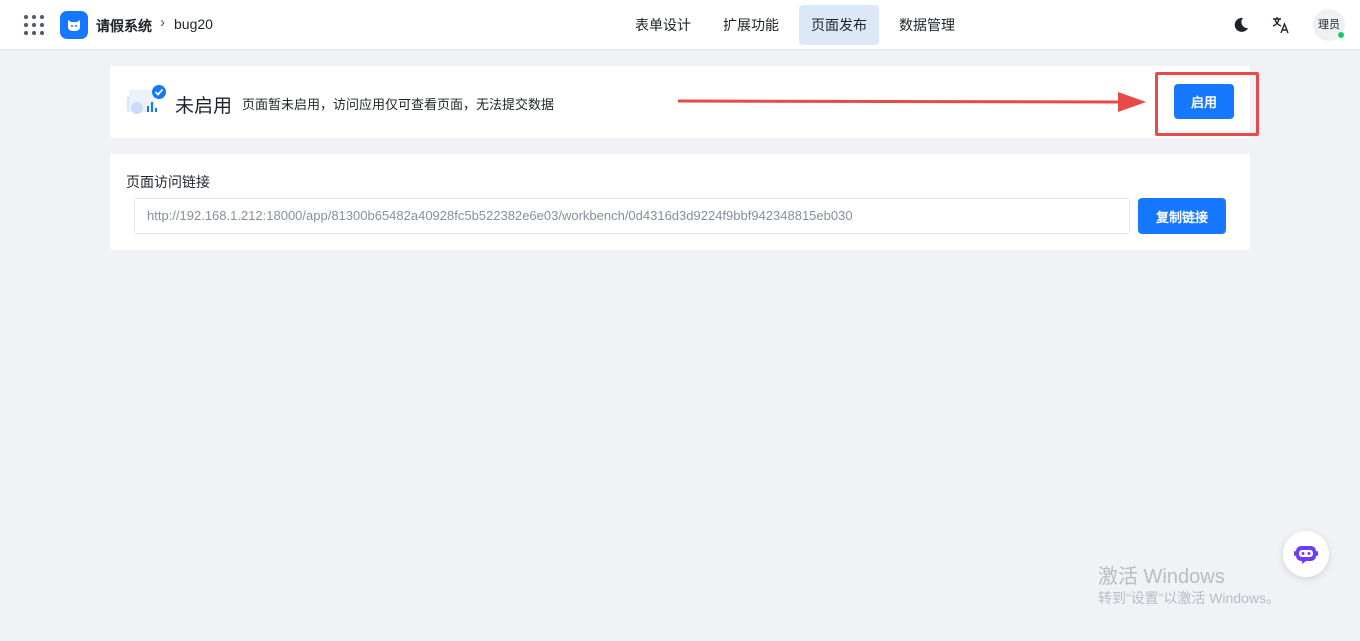 This screenshot has width=1360, height=641. I want to click on link-section-title: 页面访问链接, so click(168, 182).